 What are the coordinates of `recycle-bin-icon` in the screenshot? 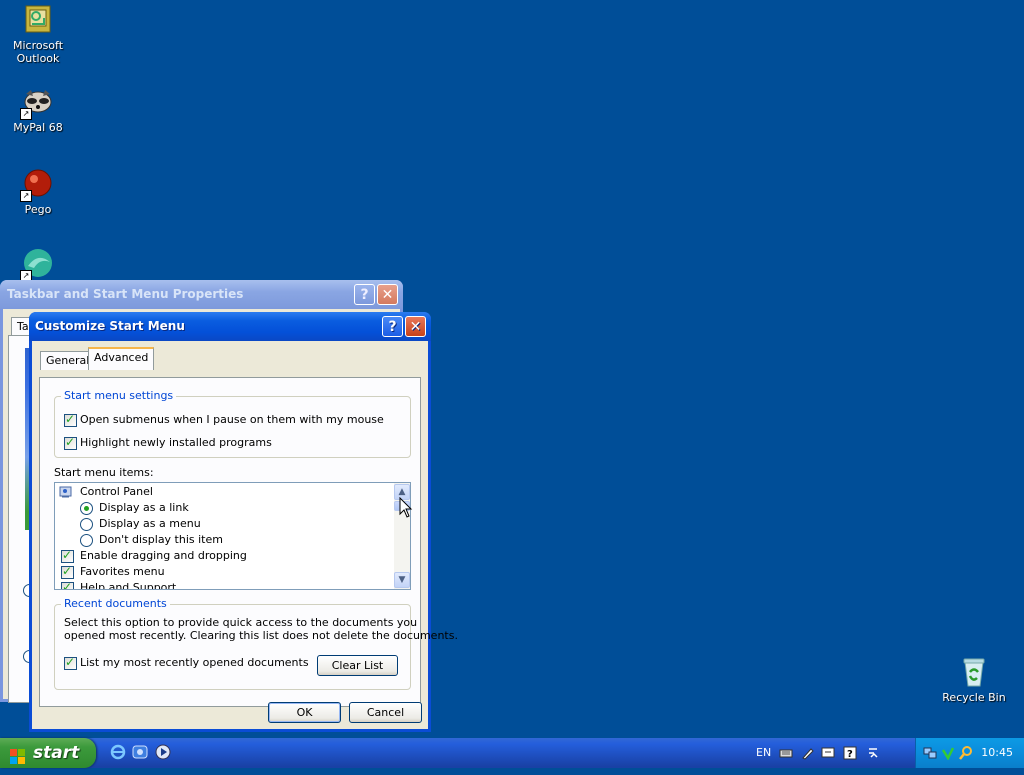 It's located at (974, 672).